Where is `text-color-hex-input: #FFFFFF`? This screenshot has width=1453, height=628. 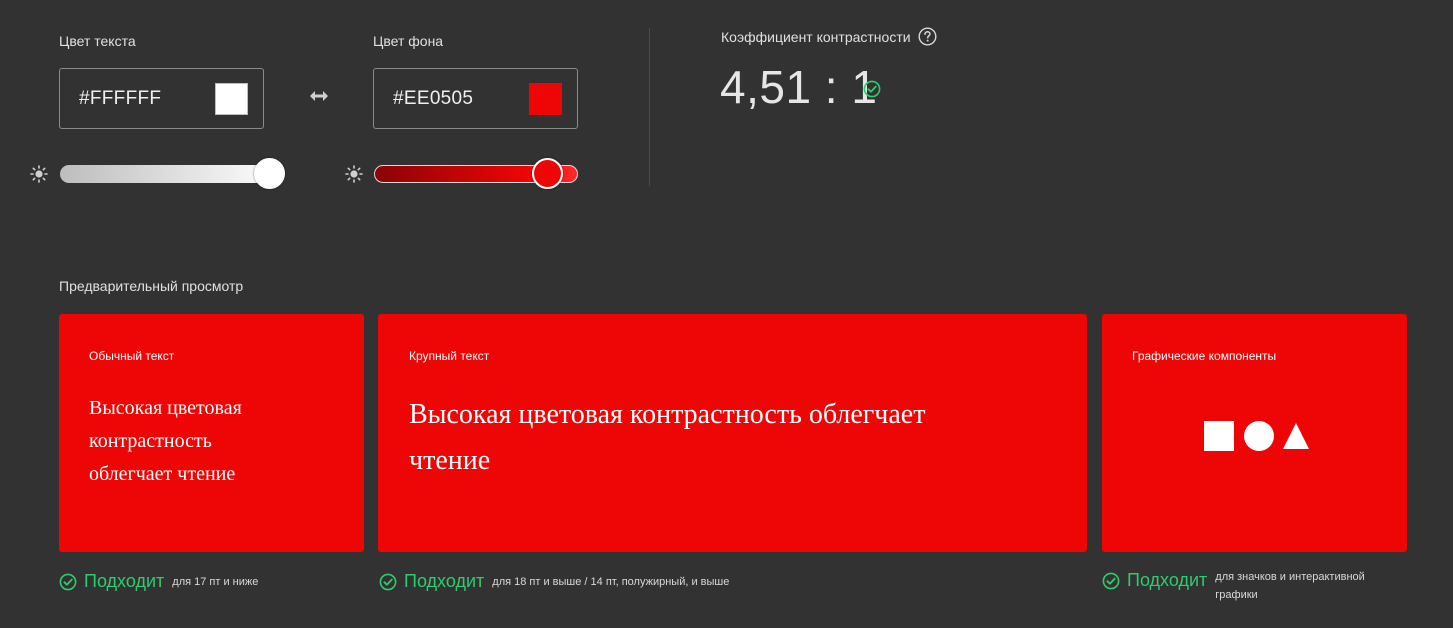 text-color-hex-input: #FFFFFF is located at coordinates (120, 99).